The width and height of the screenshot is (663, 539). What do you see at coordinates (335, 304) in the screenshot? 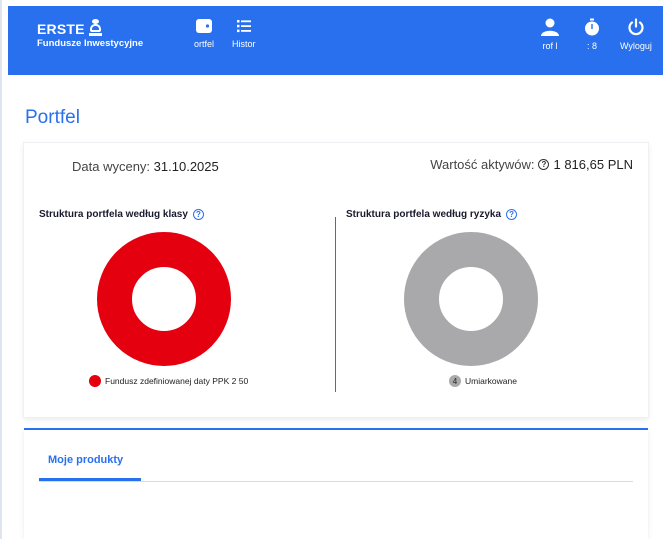
I see `section-divider` at bounding box center [335, 304].